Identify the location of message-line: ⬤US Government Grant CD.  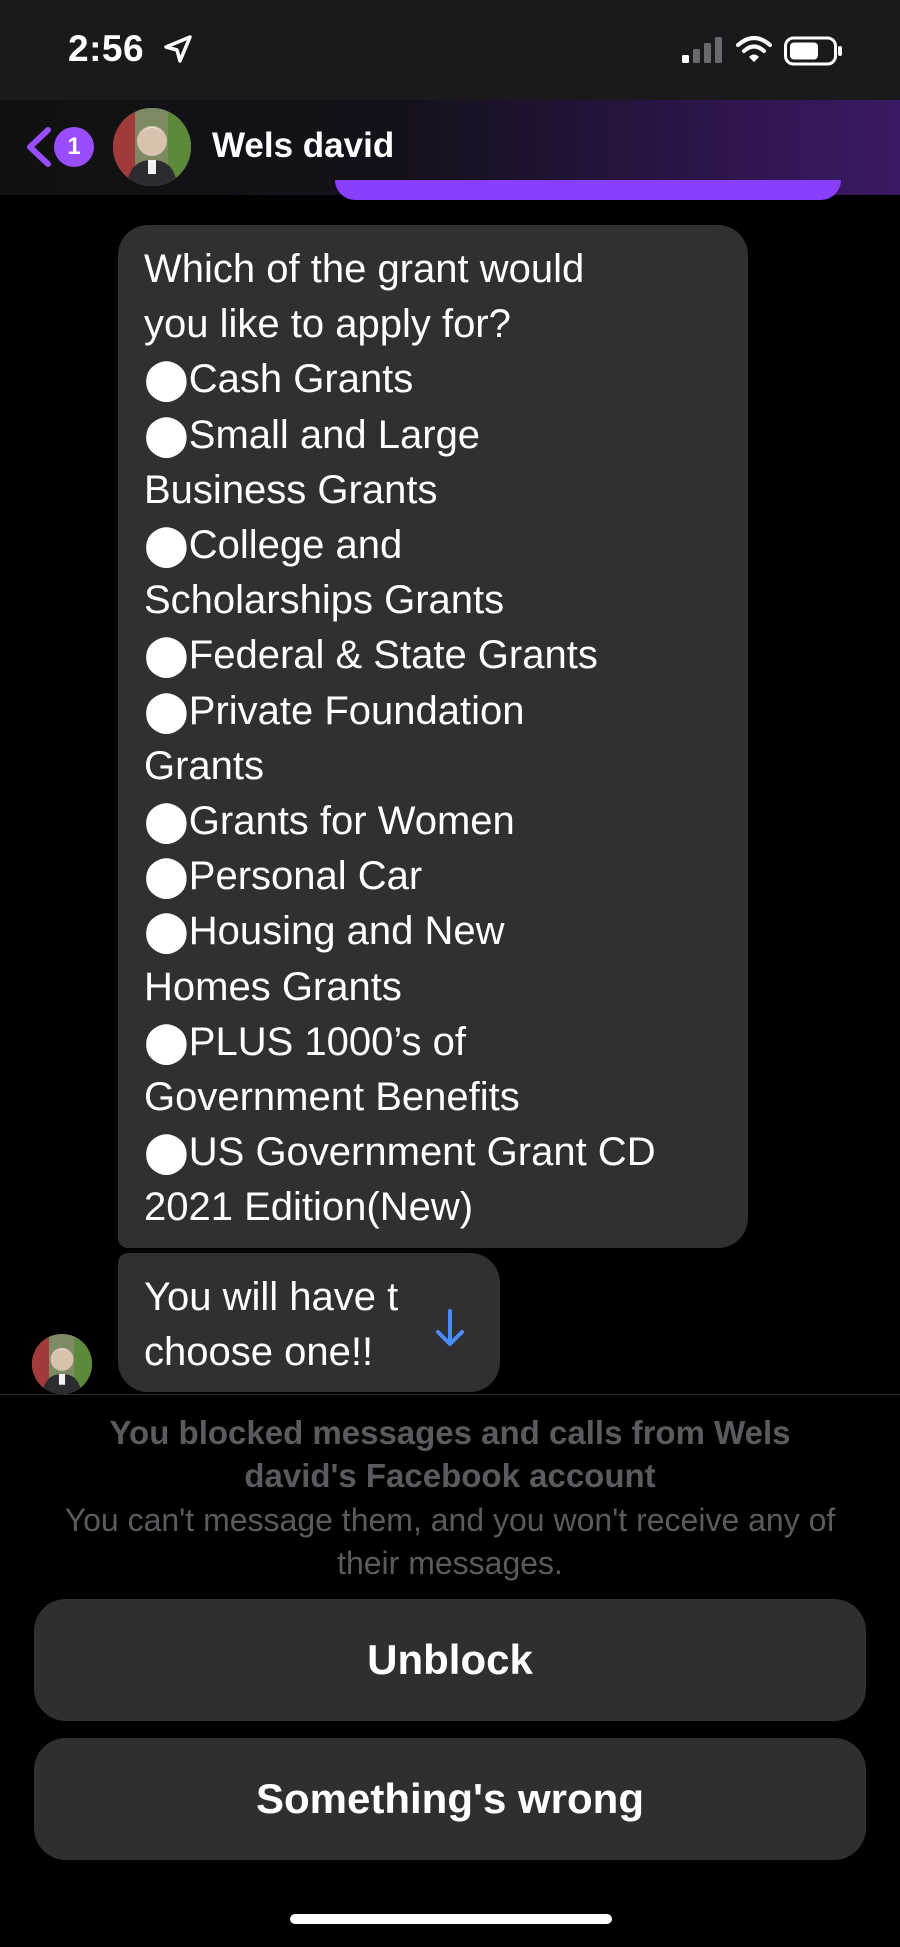
(400, 1152).